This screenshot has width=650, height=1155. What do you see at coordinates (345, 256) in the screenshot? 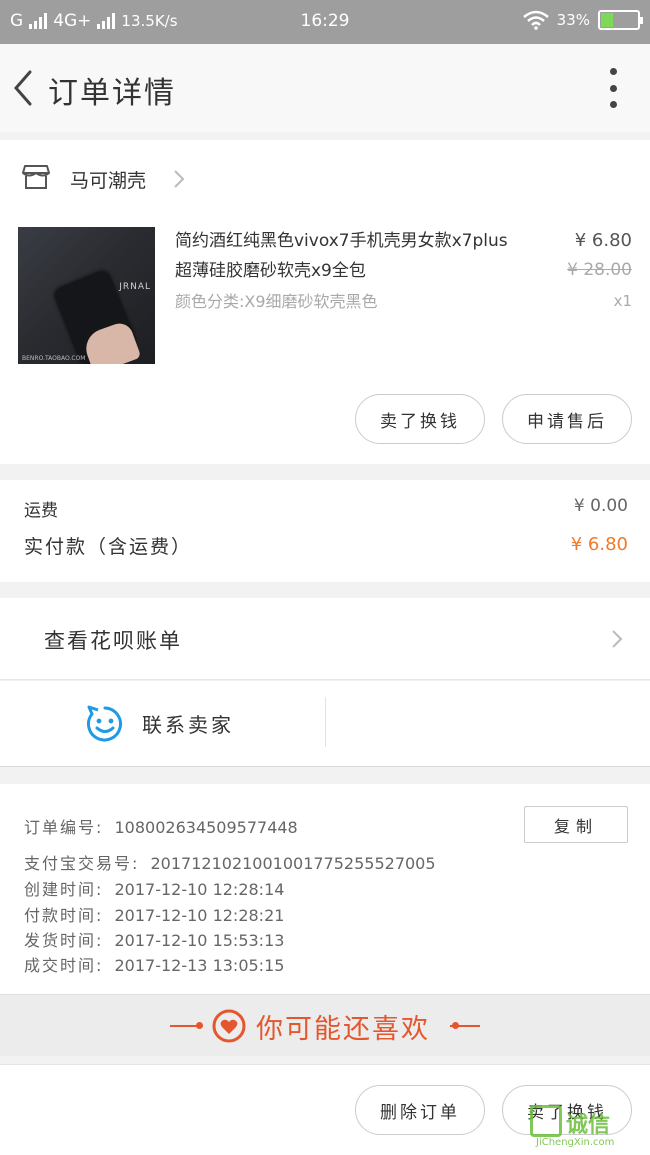
I see `product-name: 简约酒红纯黑色vivox7手机壳男女款x7plus超薄硅胶磨砂软壳x9全包` at bounding box center [345, 256].